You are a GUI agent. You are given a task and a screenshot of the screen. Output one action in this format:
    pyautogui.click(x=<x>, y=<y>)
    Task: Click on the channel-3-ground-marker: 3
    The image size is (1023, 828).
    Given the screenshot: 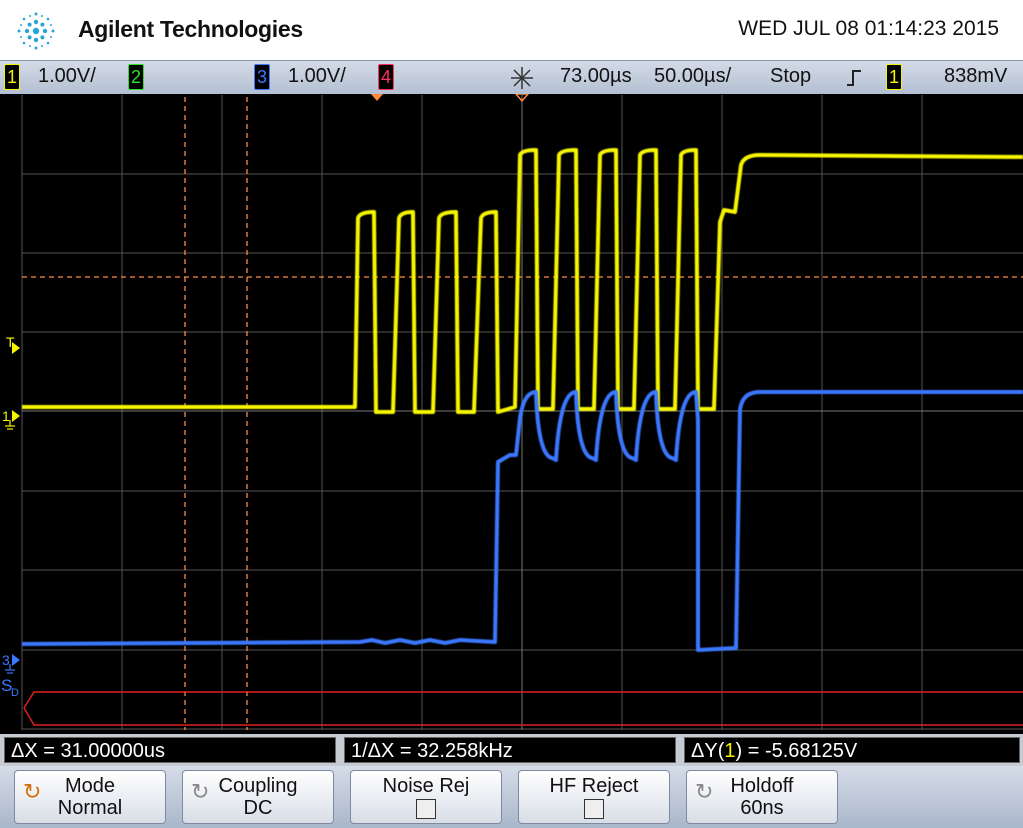 What is the action you would take?
    pyautogui.click(x=6, y=660)
    